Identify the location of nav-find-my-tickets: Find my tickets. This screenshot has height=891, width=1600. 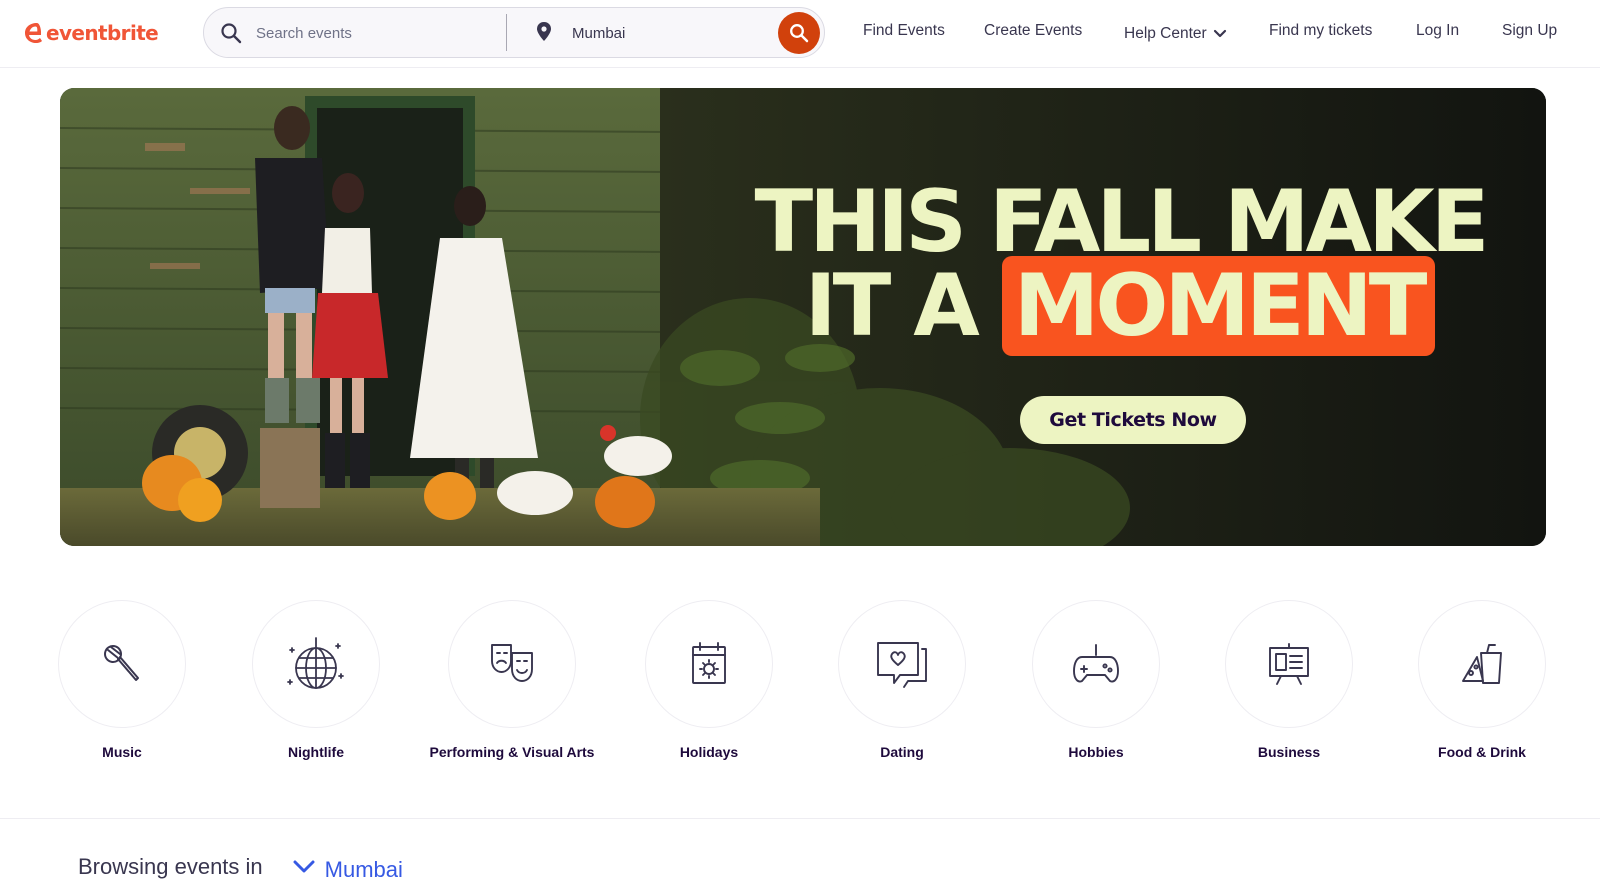
(1320, 34).